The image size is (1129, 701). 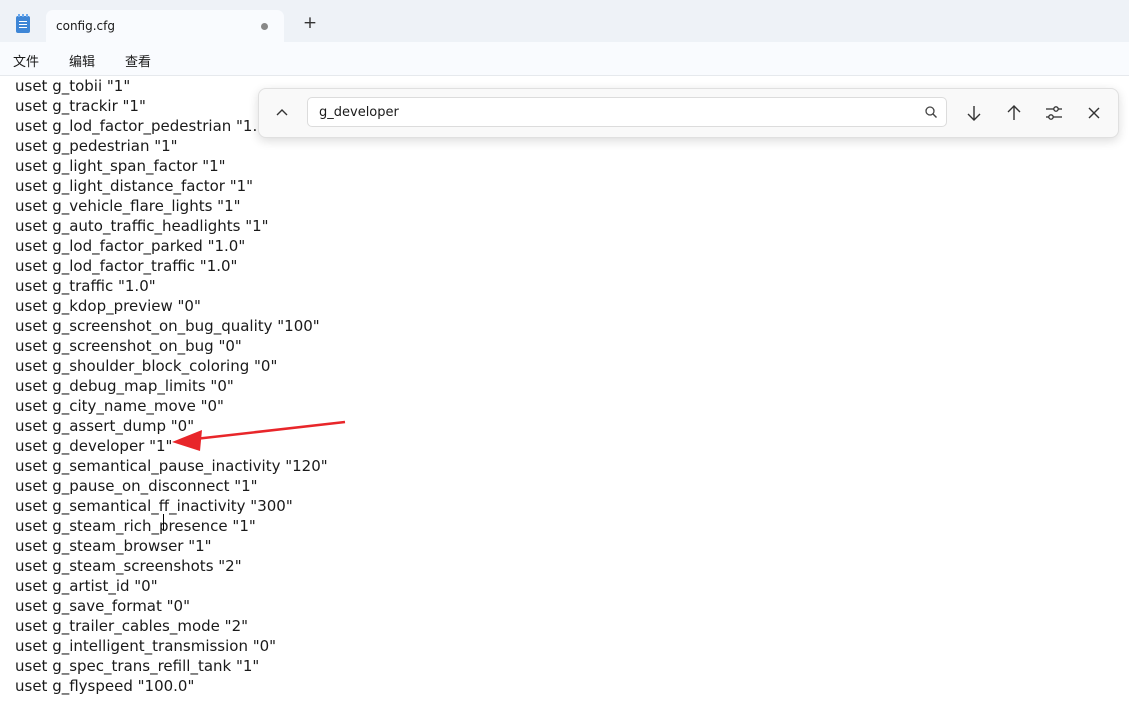 I want to click on menu-file: 文件, so click(x=26, y=60).